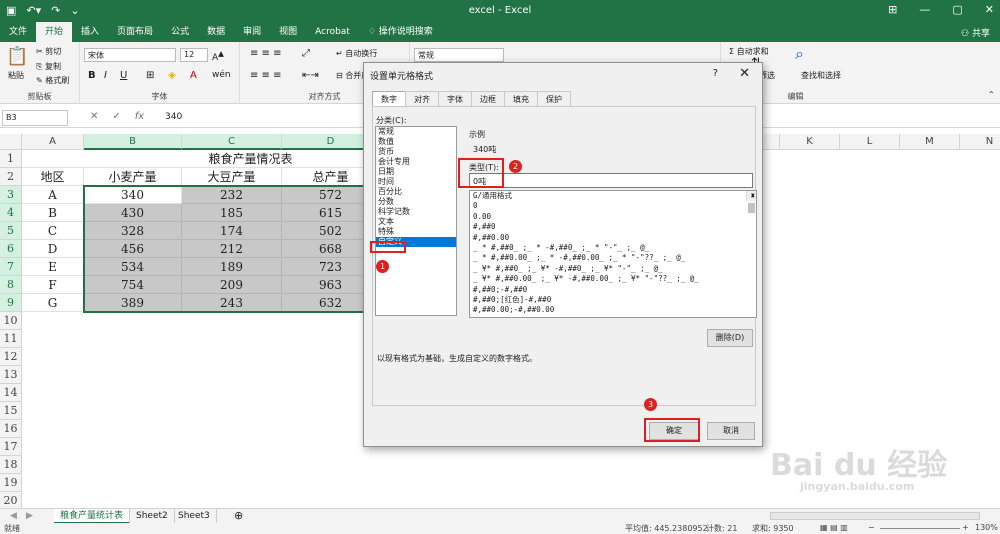 The image size is (1000, 534). What do you see at coordinates (232, 213) in the screenshot?
I see `data-cell: 185` at bounding box center [232, 213].